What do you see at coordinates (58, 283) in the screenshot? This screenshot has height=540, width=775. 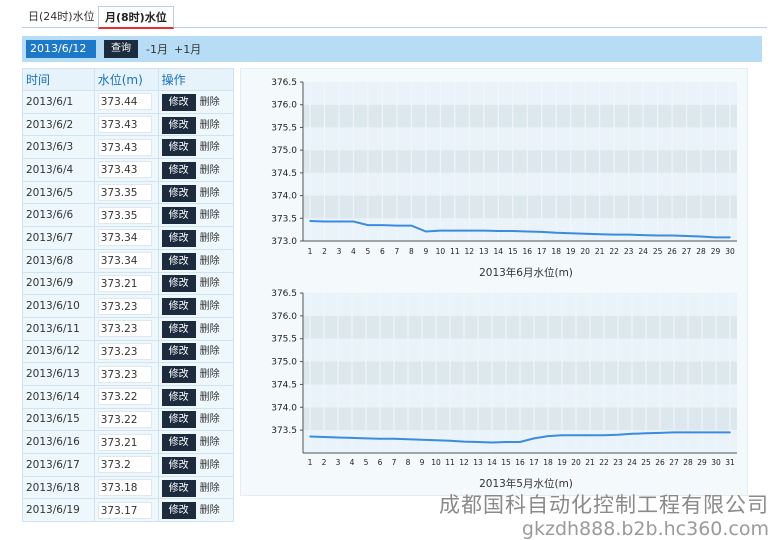 I see `row-date: 2013/6/9` at bounding box center [58, 283].